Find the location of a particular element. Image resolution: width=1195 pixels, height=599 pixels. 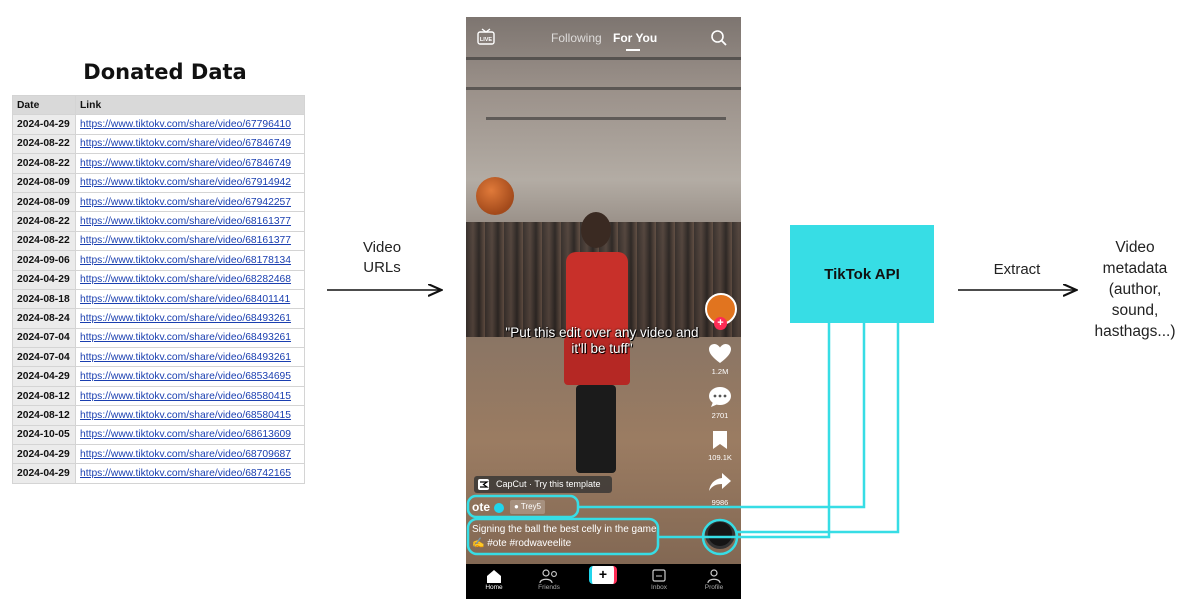

description-highlight is located at coordinates (563, 536).